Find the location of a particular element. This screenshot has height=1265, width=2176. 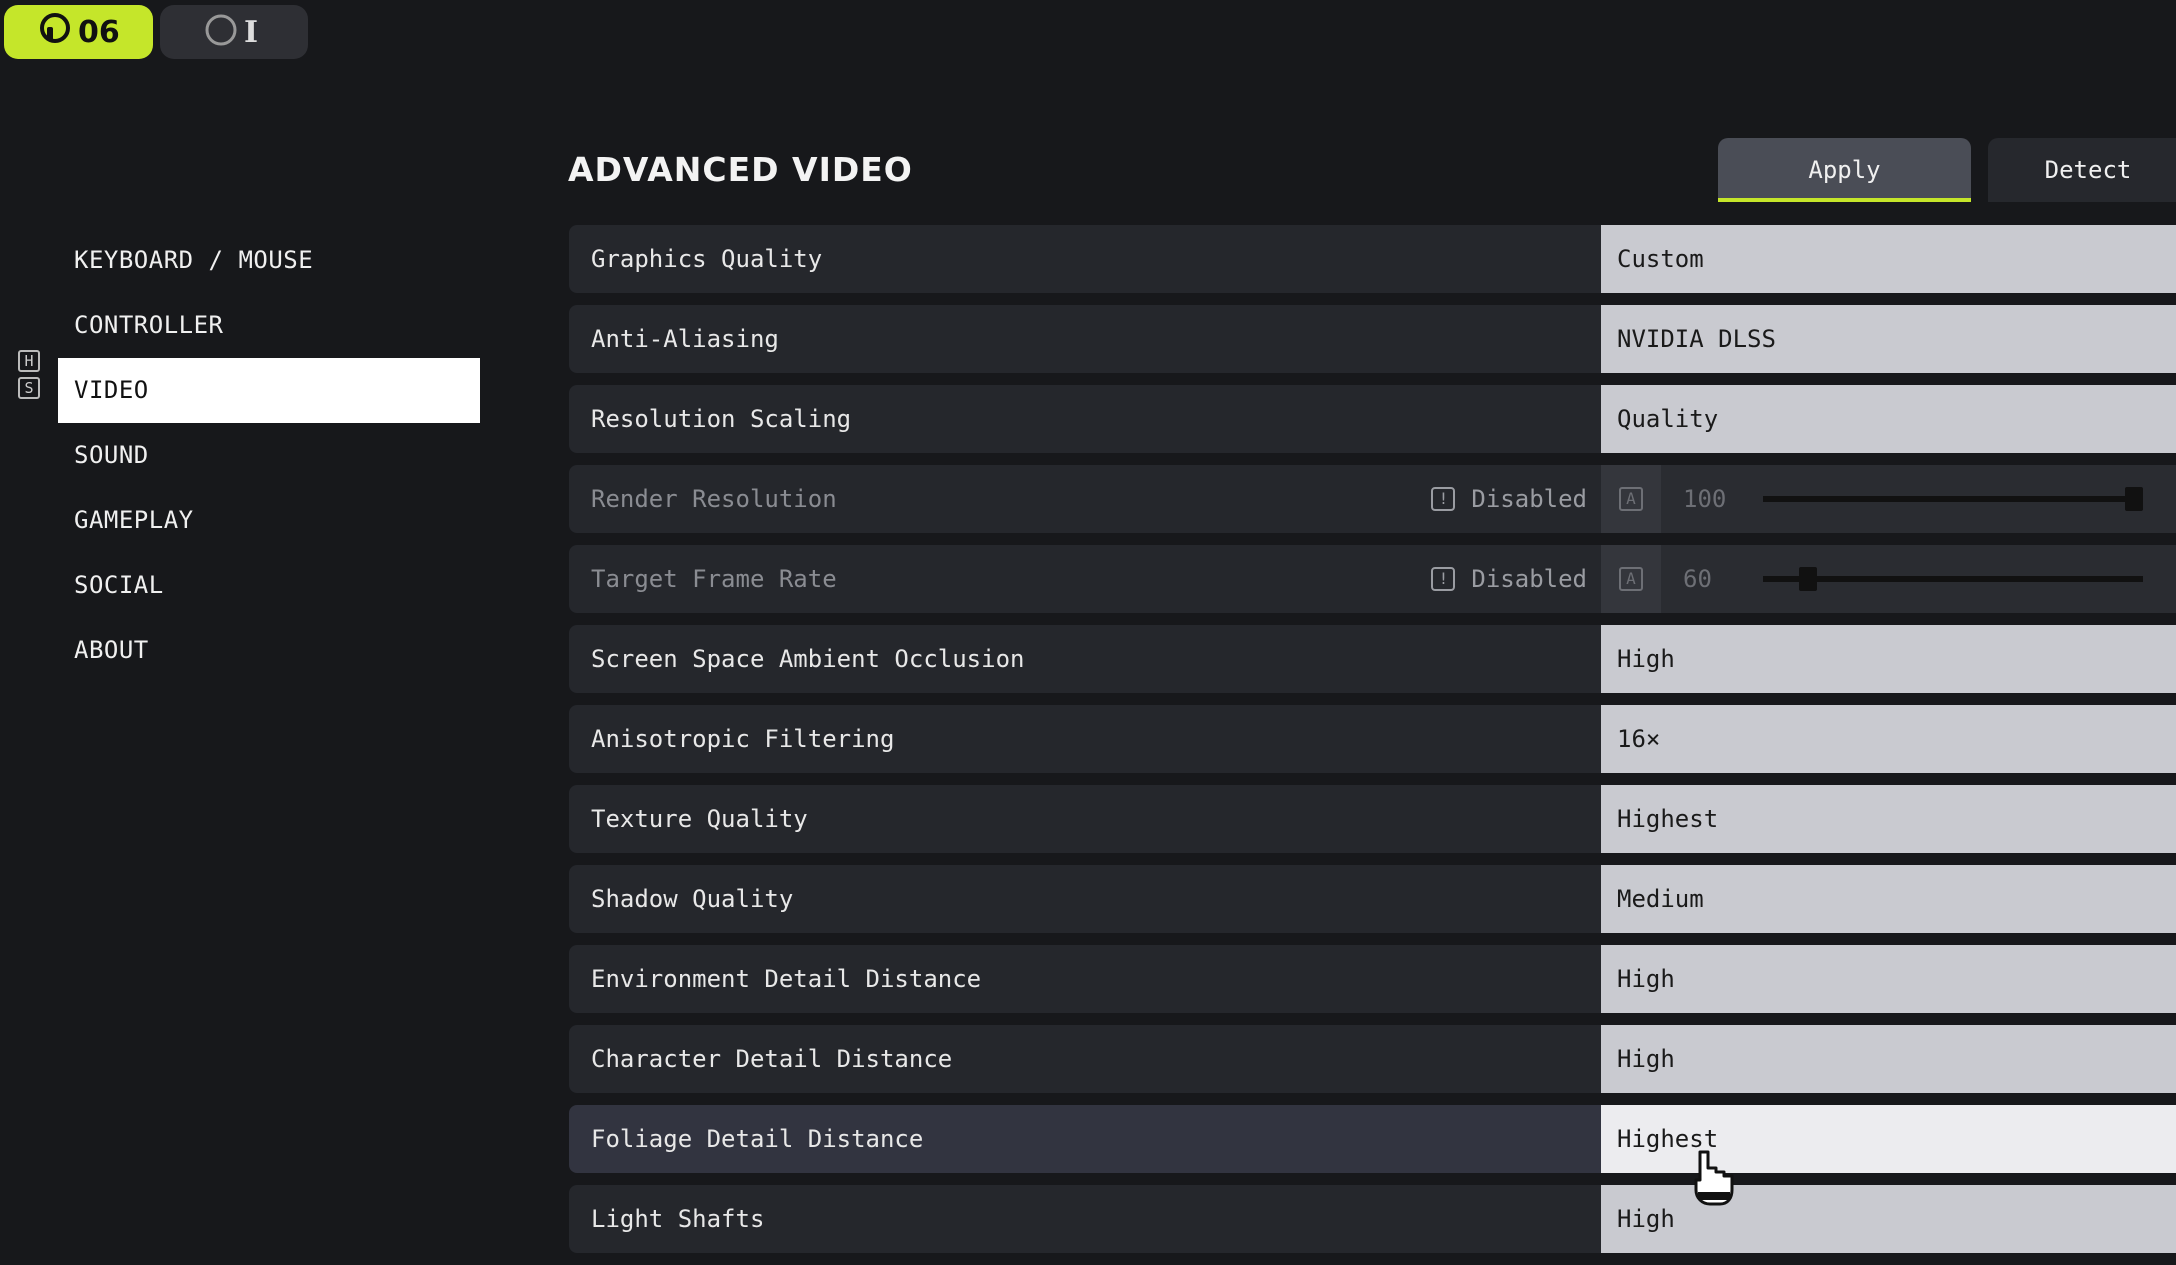

setting-row: Light Shafts High is located at coordinates (1372, 1219).